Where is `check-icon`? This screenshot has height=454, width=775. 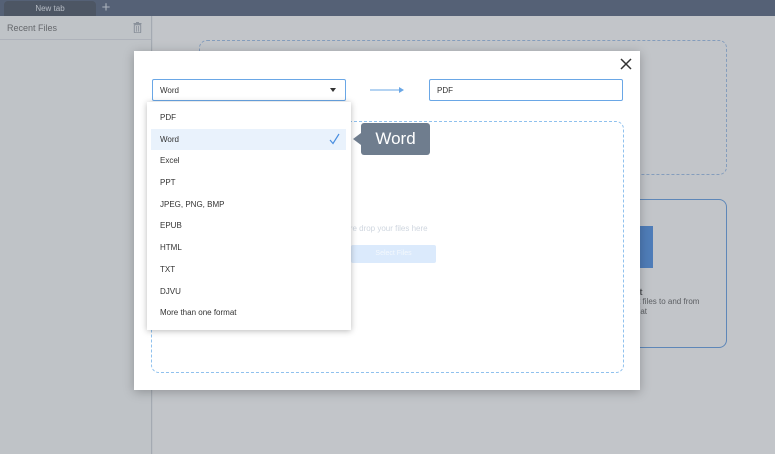 check-icon is located at coordinates (334, 139).